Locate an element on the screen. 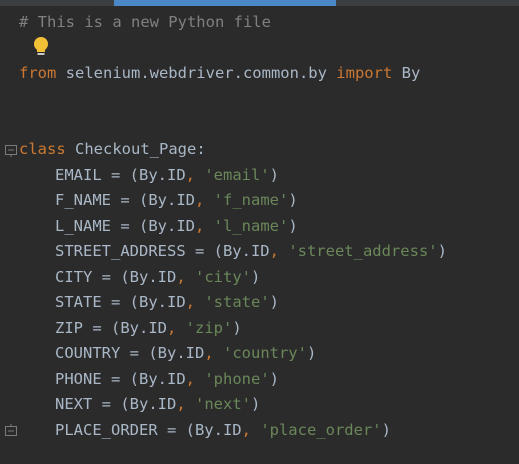 The width and height of the screenshot is (519, 464). field-assignment: NEXT = (By.ID is located at coordinates (116, 404).